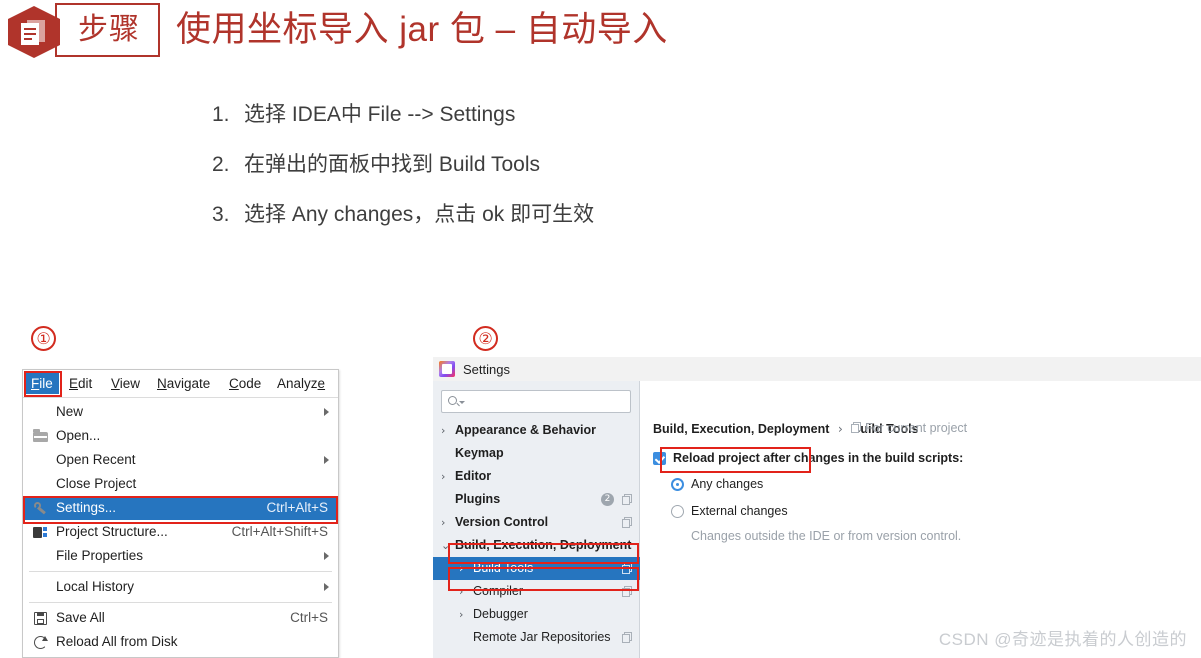 The image size is (1201, 658). Describe the element at coordinates (536, 430) in the screenshot. I see `sidebar-item-appearance-behavior: › Appearance & Behavior` at that location.